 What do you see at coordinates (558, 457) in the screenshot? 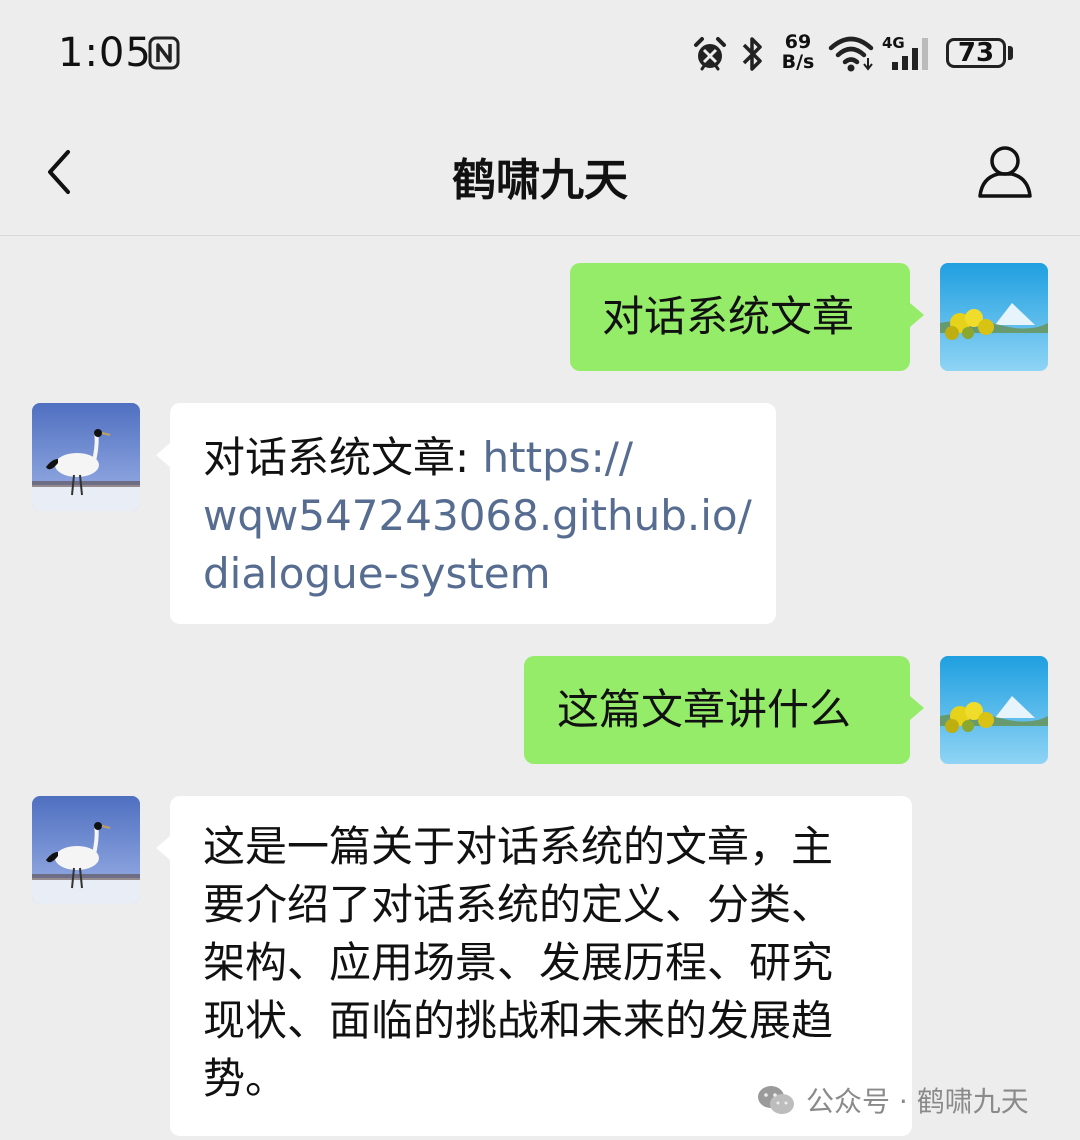
I see `link-text: https://` at bounding box center [558, 457].